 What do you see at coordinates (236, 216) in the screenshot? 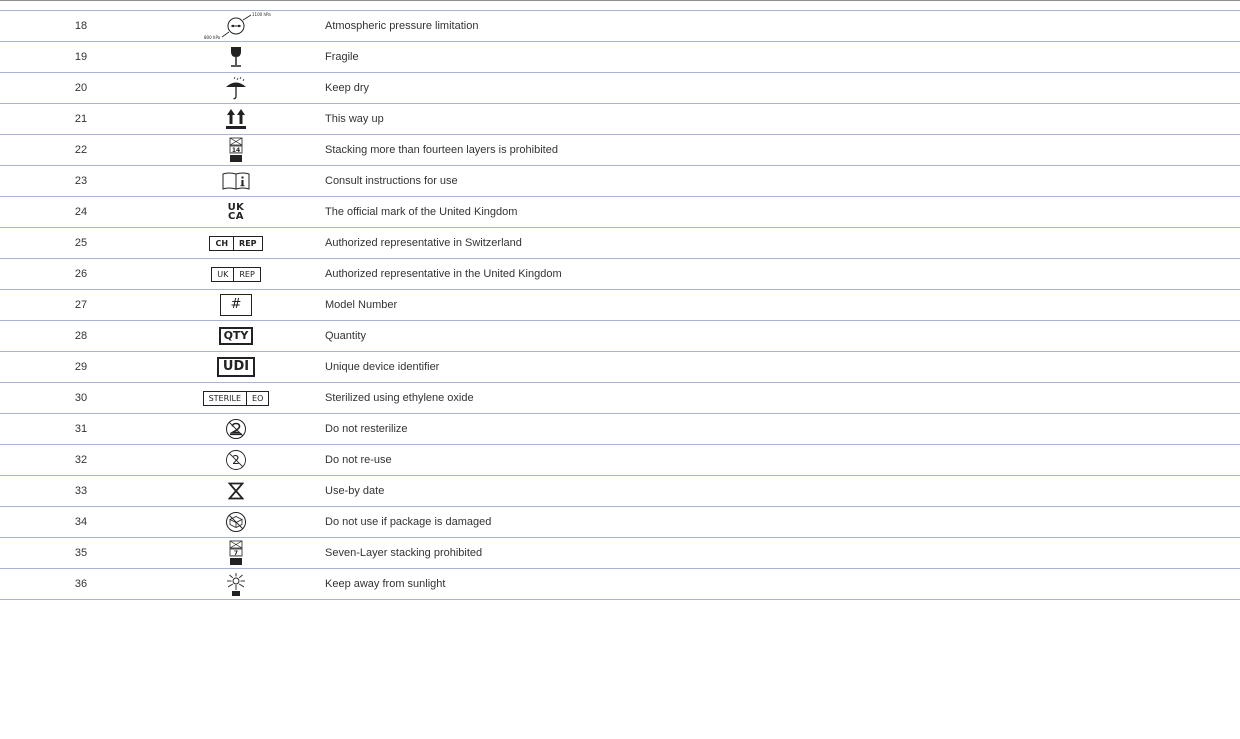
I see `ukca-bottom-text: CA` at bounding box center [236, 216].